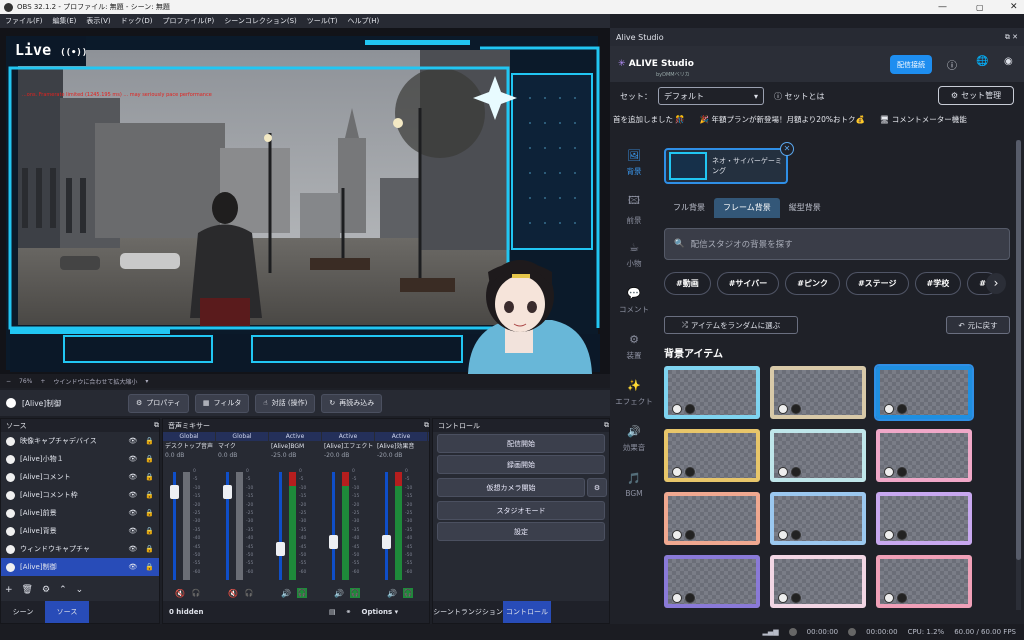 This screenshot has height=640, width=1024. I want to click on menu-view: 表示(V), so click(98, 21).